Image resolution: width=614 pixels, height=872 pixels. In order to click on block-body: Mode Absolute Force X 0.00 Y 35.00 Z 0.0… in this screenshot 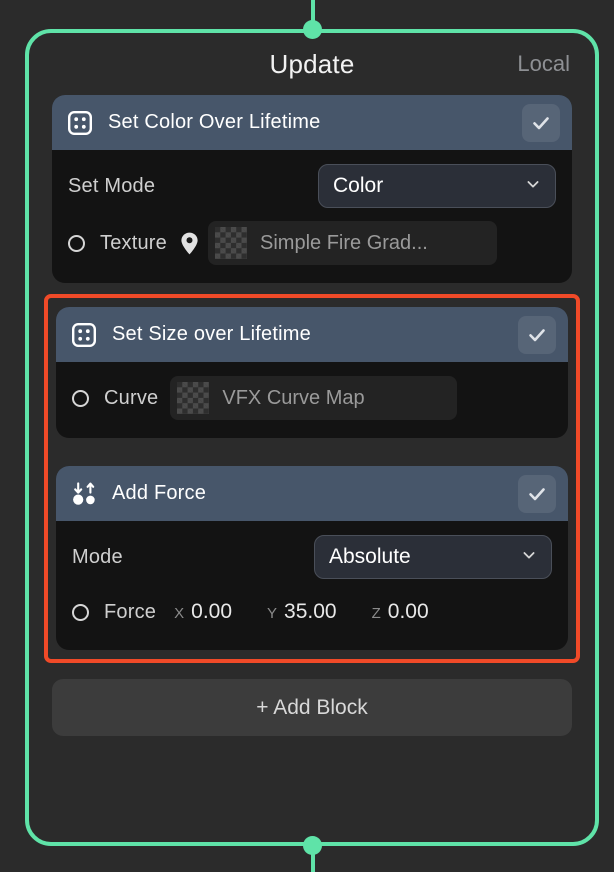, I will do `click(312, 585)`.